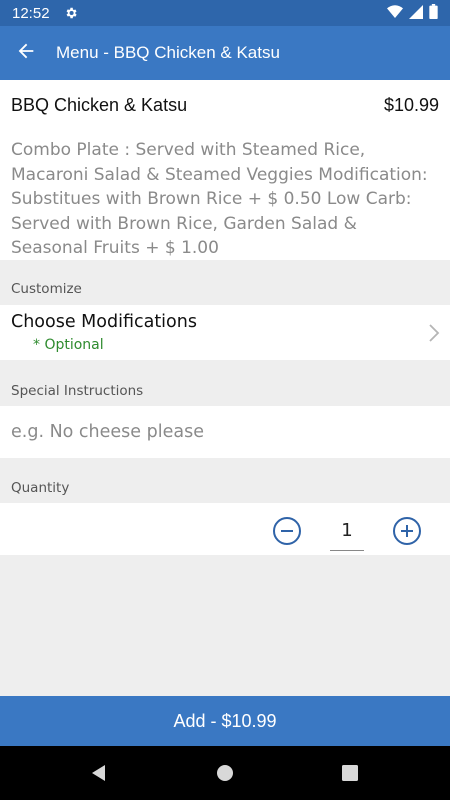 This screenshot has height=800, width=450. Describe the element at coordinates (77, 391) in the screenshot. I see `special-instructions-label: Special Instructions` at that location.